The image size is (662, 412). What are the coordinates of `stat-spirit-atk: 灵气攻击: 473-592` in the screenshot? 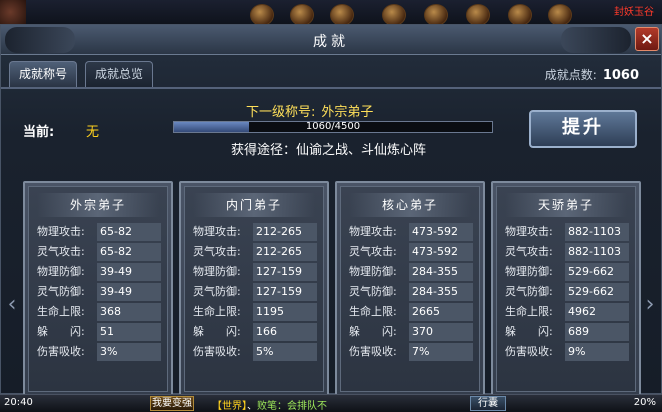 It's located at (410, 252).